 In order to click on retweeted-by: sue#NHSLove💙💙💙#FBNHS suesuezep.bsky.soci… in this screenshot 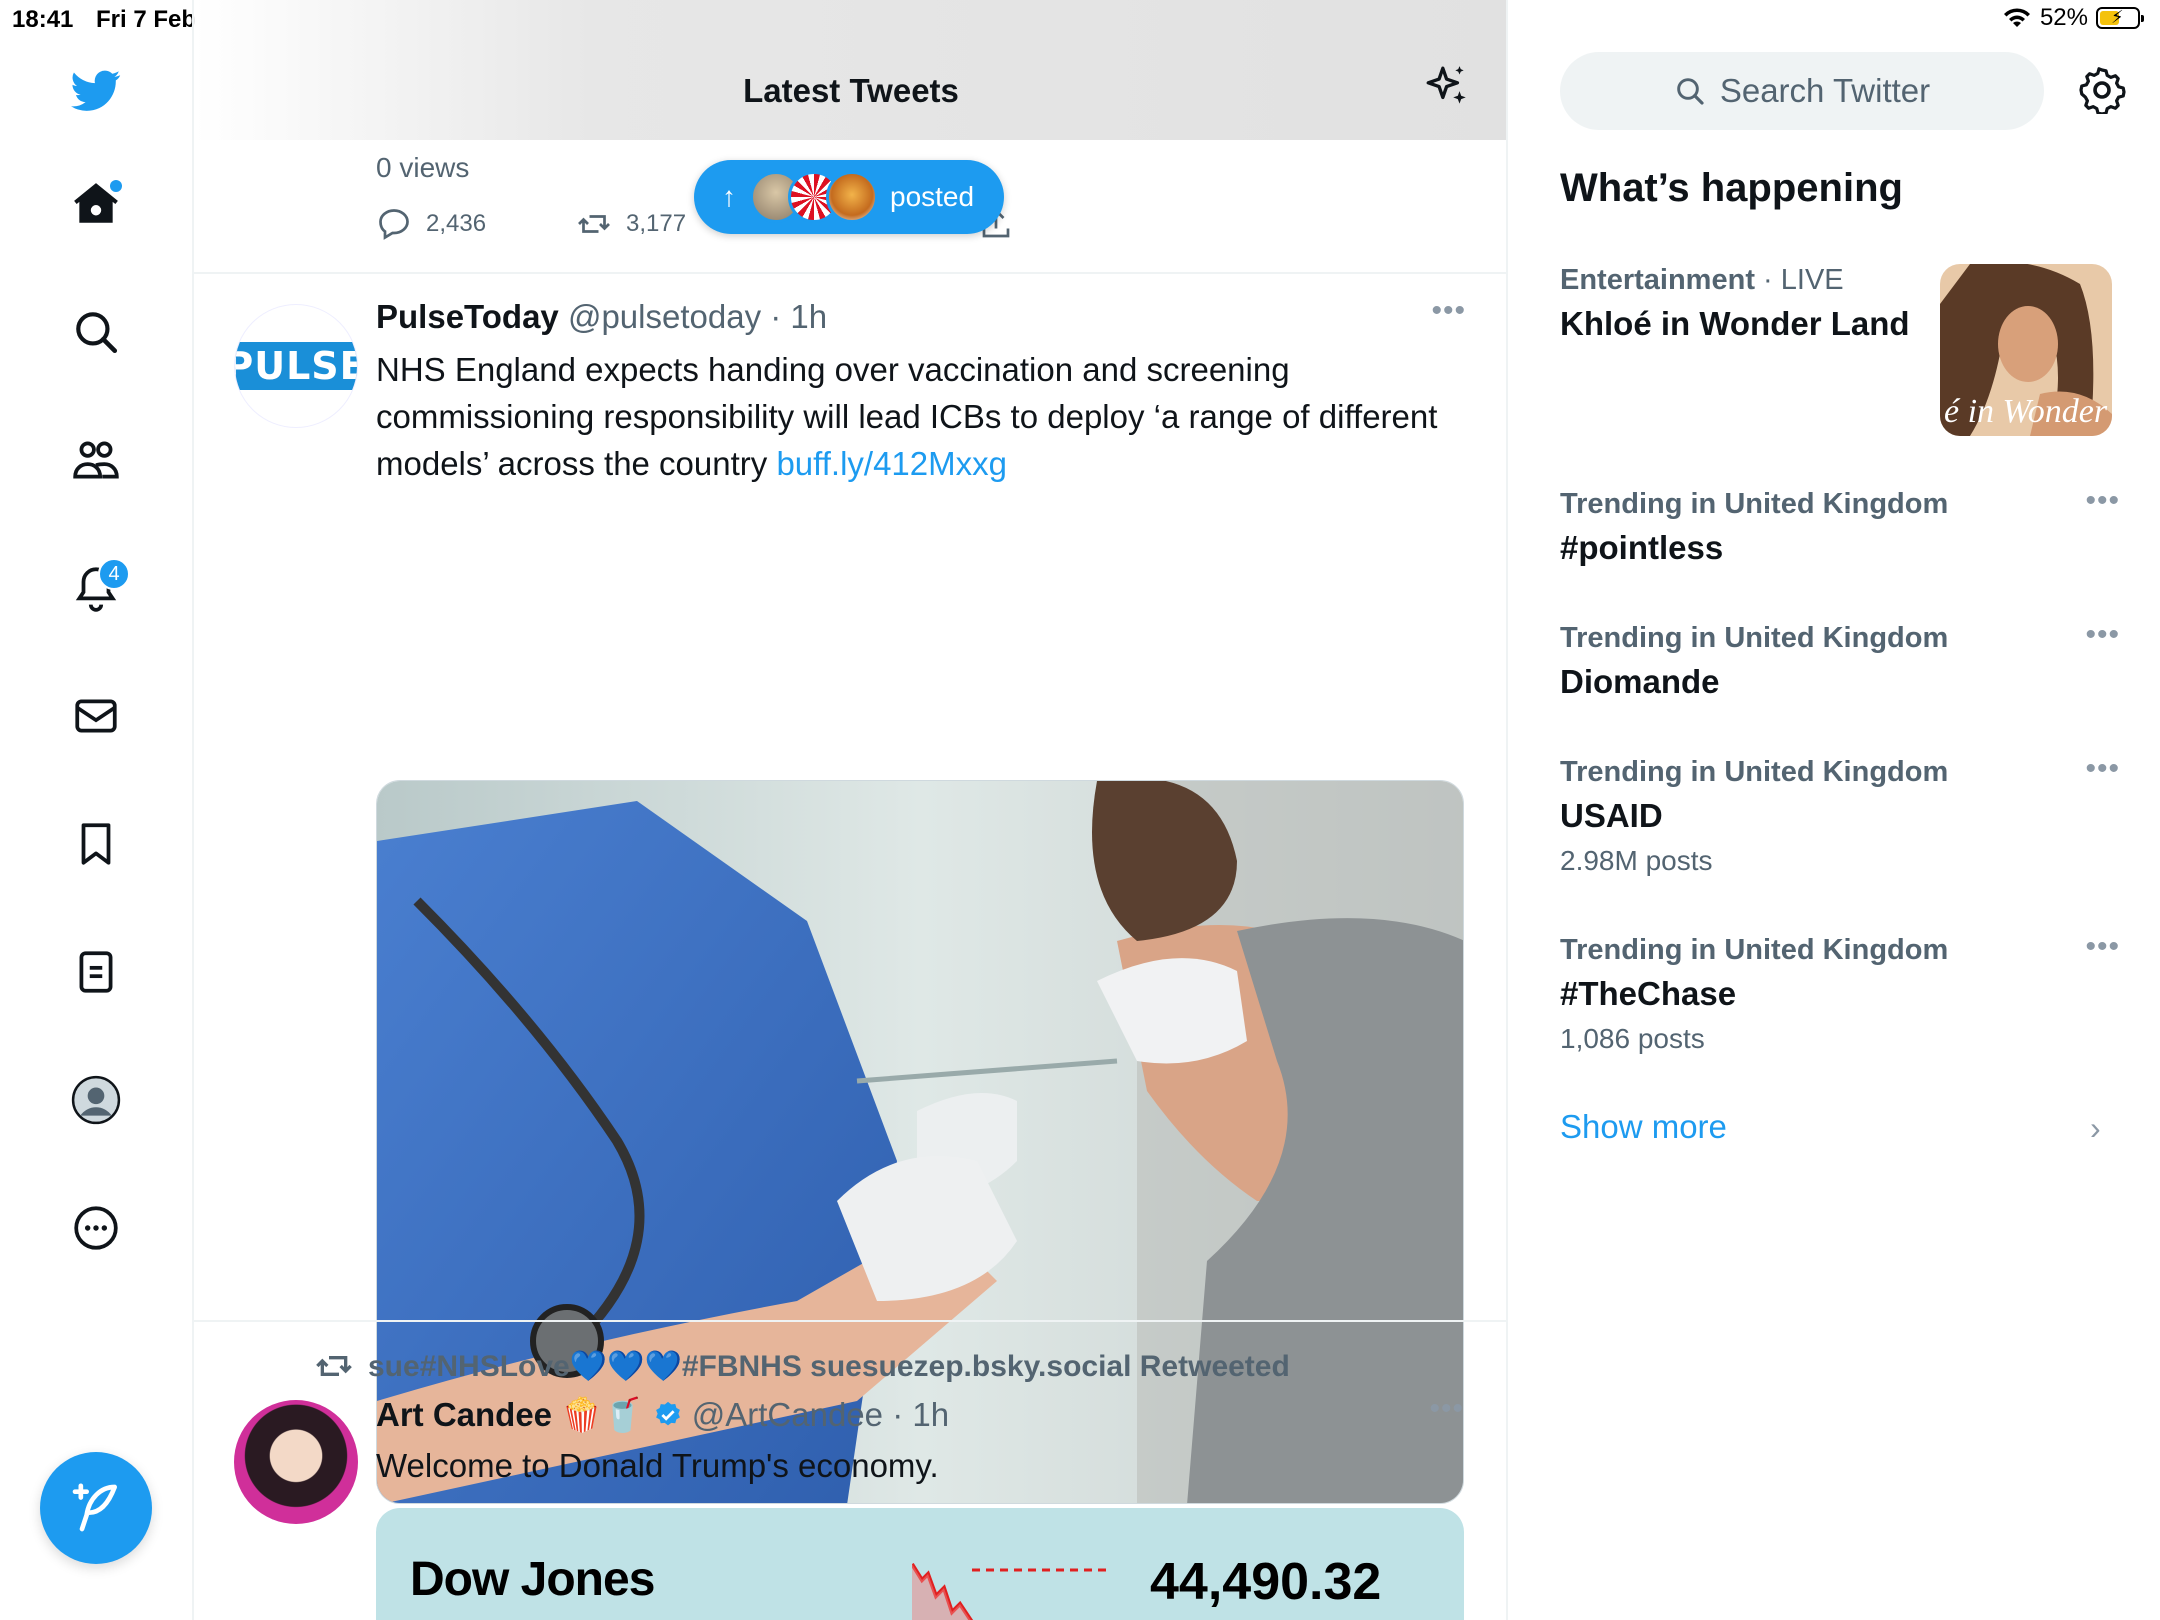, I will do `click(802, 1366)`.